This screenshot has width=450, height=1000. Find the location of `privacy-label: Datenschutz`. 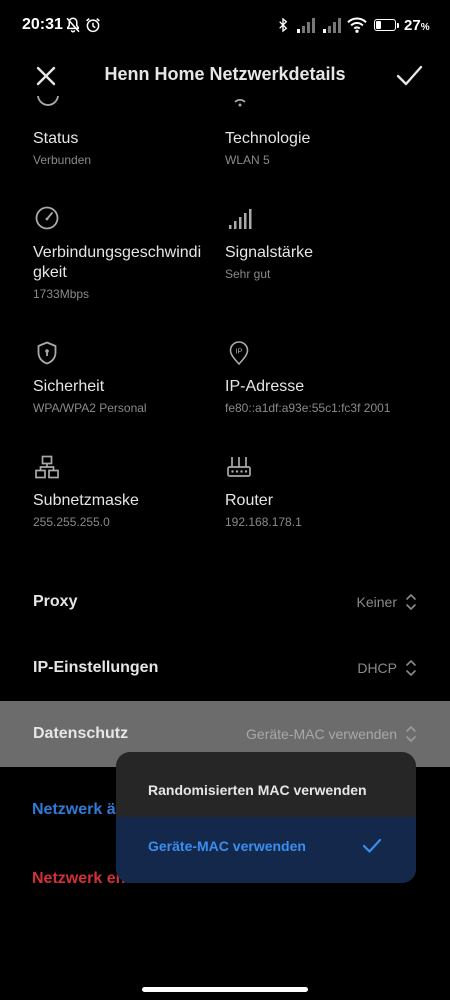

privacy-label: Datenschutz is located at coordinates (81, 733).